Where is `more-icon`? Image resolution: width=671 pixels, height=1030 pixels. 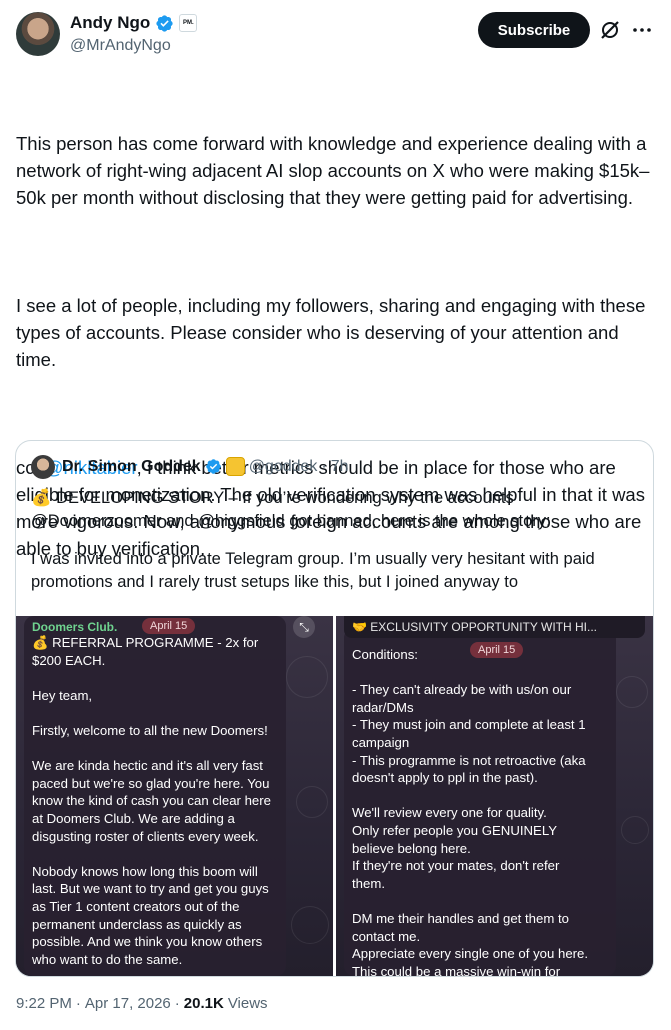 more-icon is located at coordinates (642, 30).